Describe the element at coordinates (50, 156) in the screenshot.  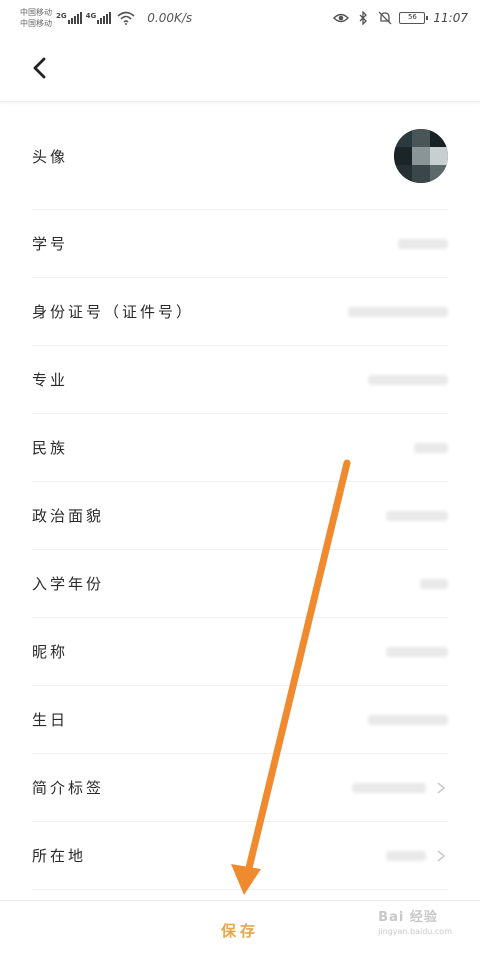
I see `row-label: 头像` at that location.